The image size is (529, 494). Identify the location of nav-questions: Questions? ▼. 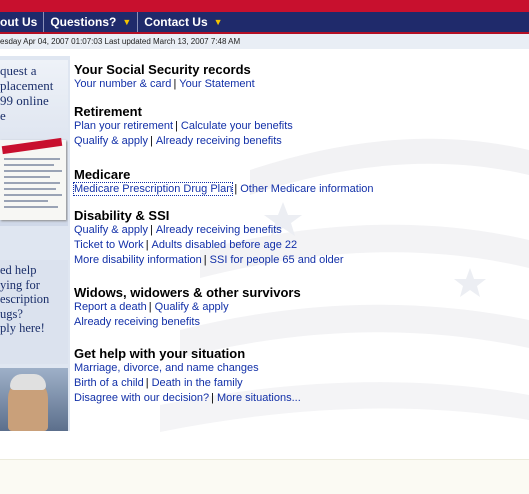
(90, 22).